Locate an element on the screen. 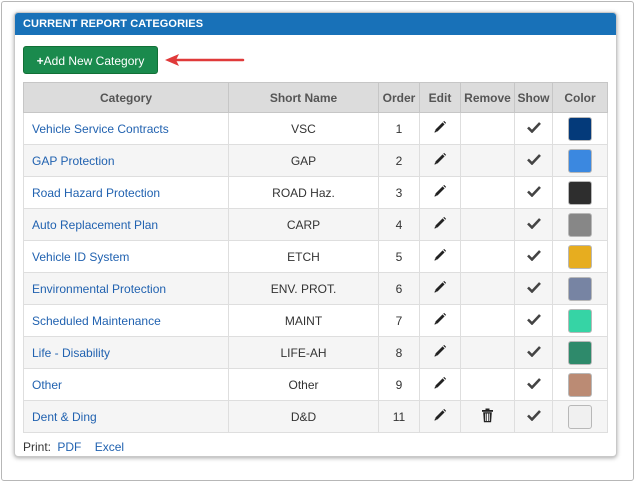 Image resolution: width=637 pixels, height=484 pixels. category-link: Other is located at coordinates (47, 385).